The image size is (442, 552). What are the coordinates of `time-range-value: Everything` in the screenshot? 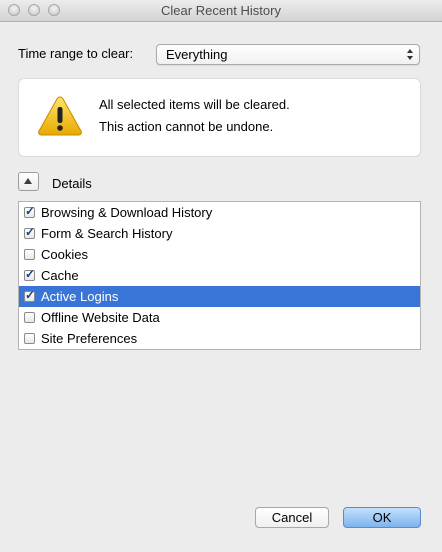 It's located at (197, 54).